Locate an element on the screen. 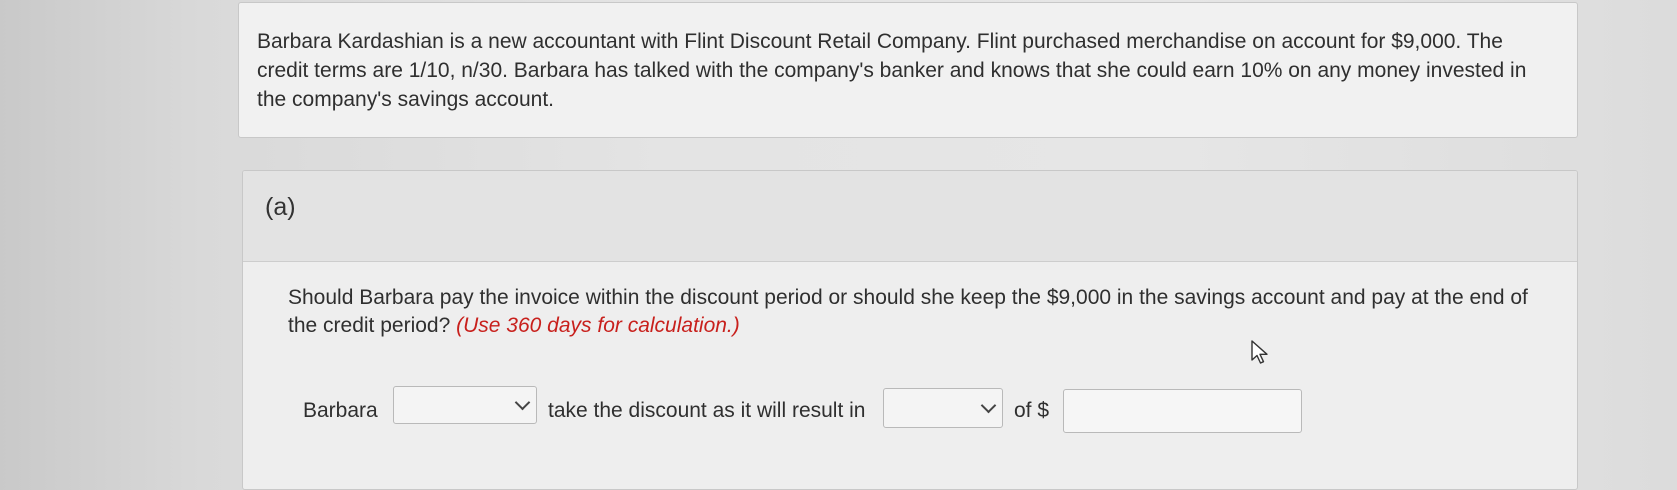 Image resolution: width=1677 pixels, height=490 pixels. answer-suffix-text: of $ is located at coordinates (1032, 410).